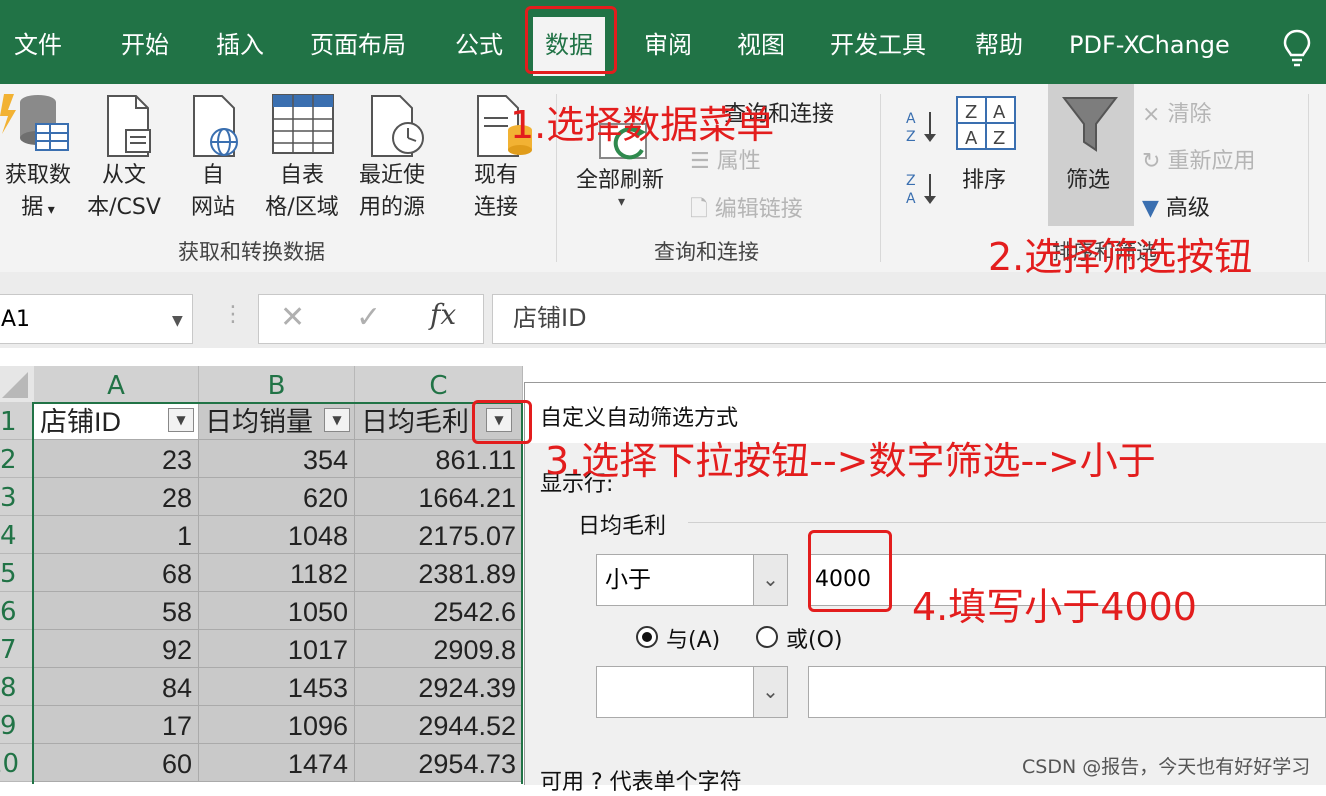 The width and height of the screenshot is (1326, 796). What do you see at coordinates (17, 497) in the screenshot?
I see `row-header: 3` at bounding box center [17, 497].